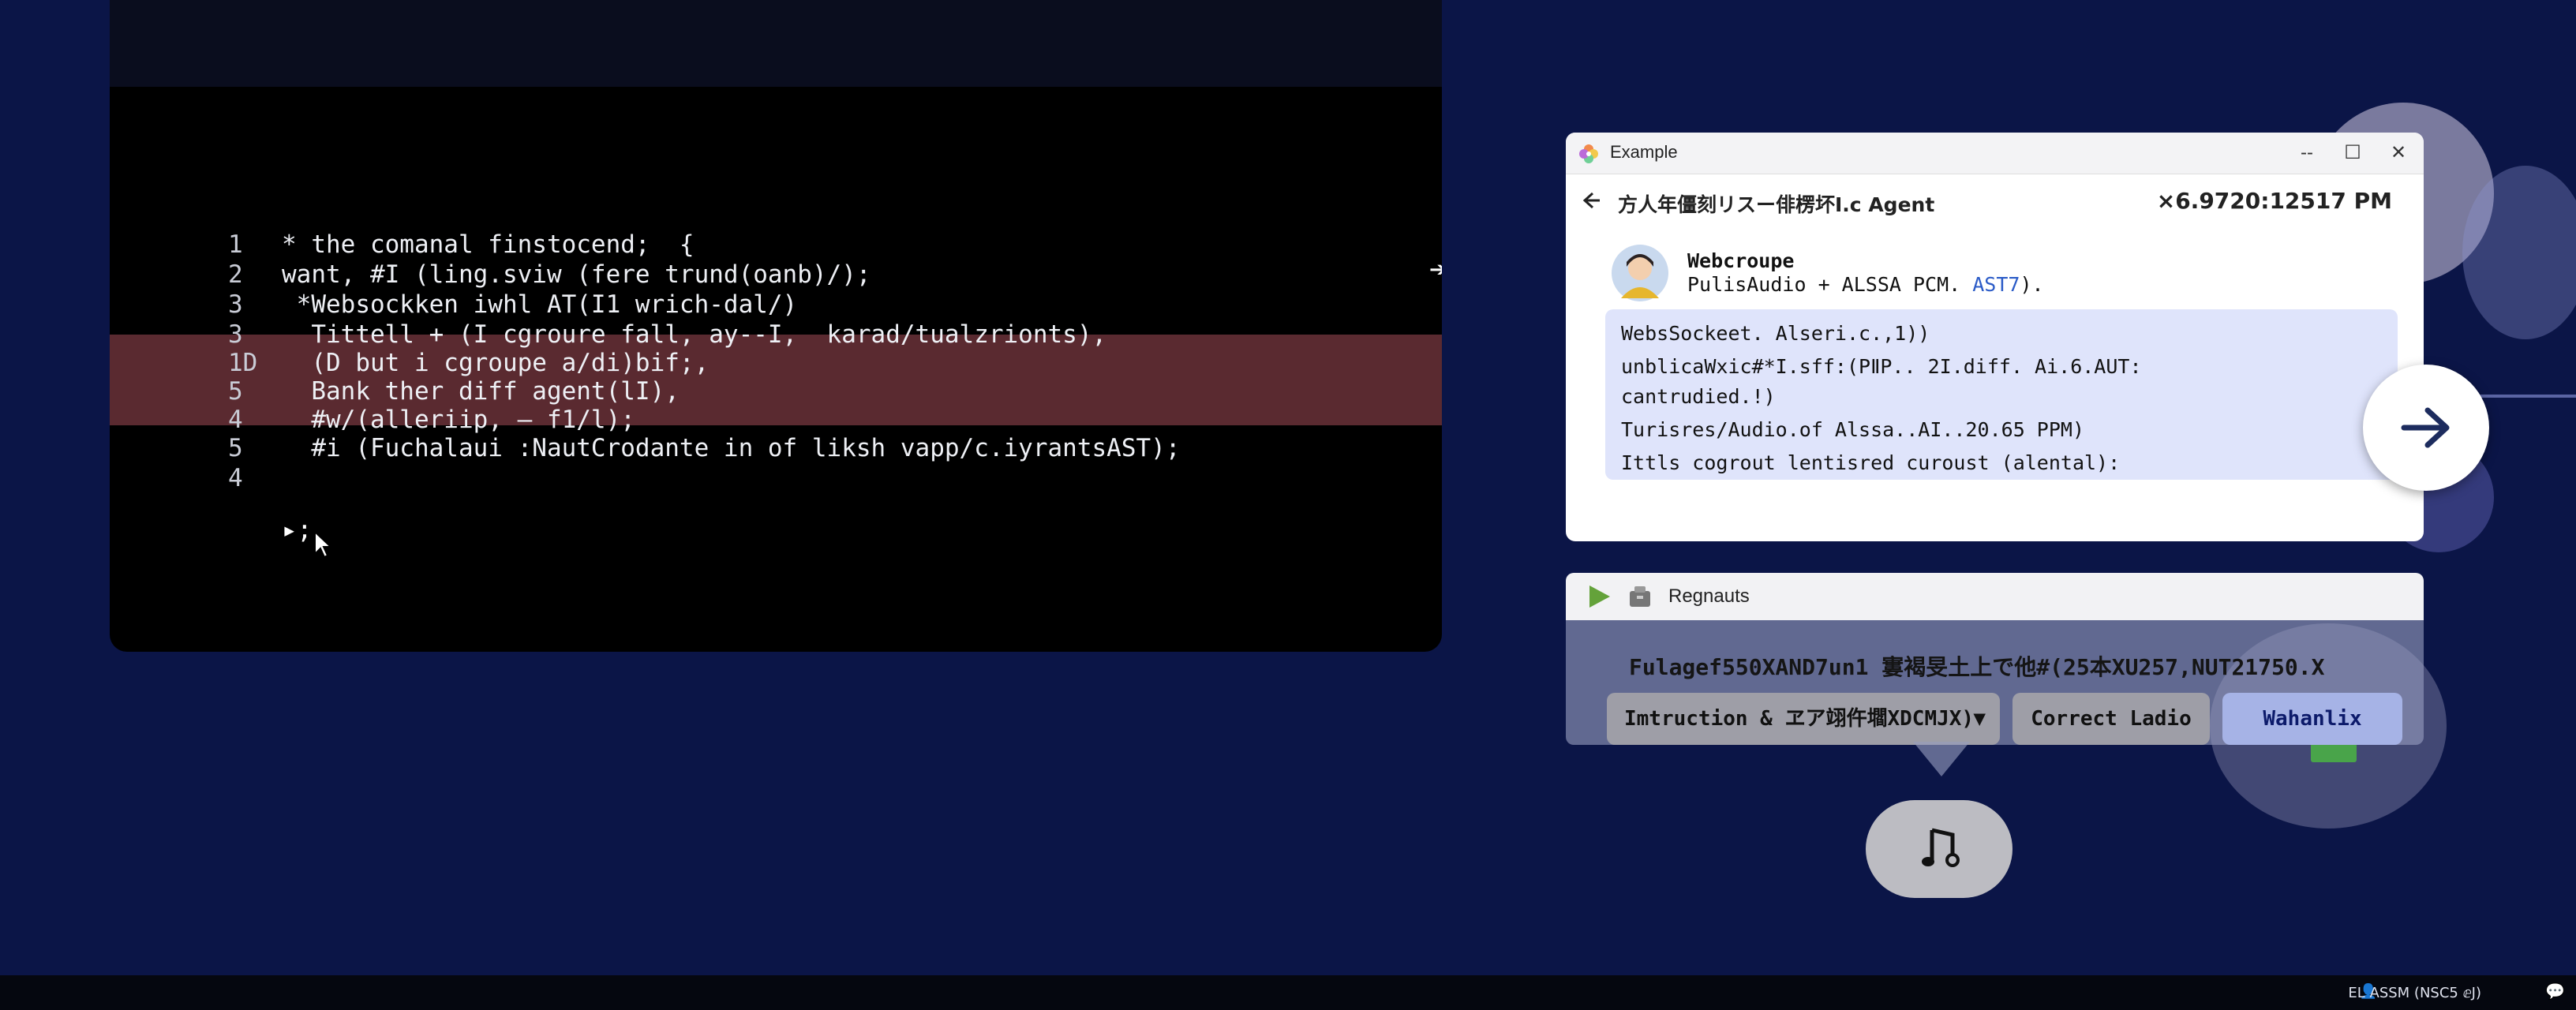 The width and height of the screenshot is (2576, 1010). I want to click on music-button, so click(1939, 849).